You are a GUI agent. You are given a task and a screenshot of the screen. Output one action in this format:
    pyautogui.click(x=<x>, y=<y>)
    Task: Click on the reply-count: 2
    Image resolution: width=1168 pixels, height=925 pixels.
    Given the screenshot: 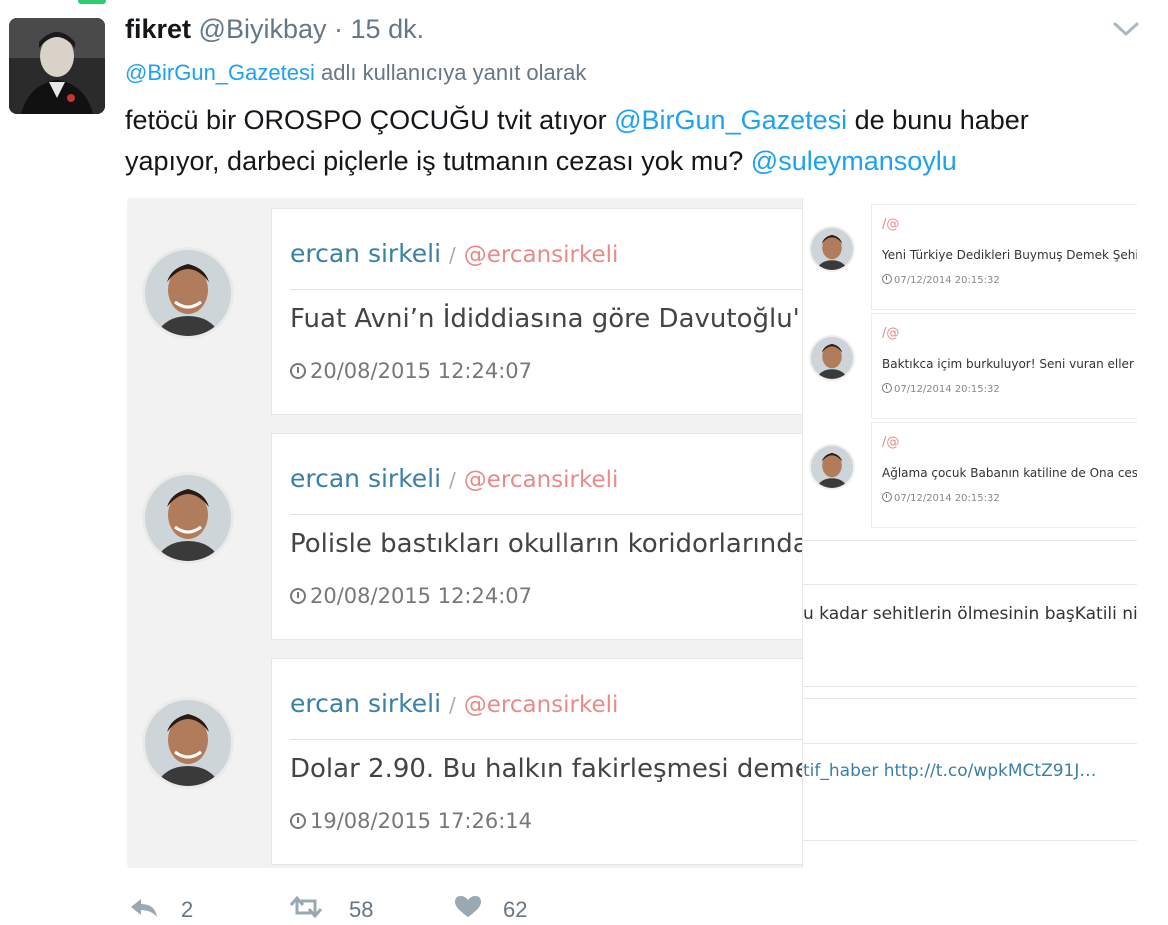 What is the action you would take?
    pyautogui.click(x=187, y=909)
    